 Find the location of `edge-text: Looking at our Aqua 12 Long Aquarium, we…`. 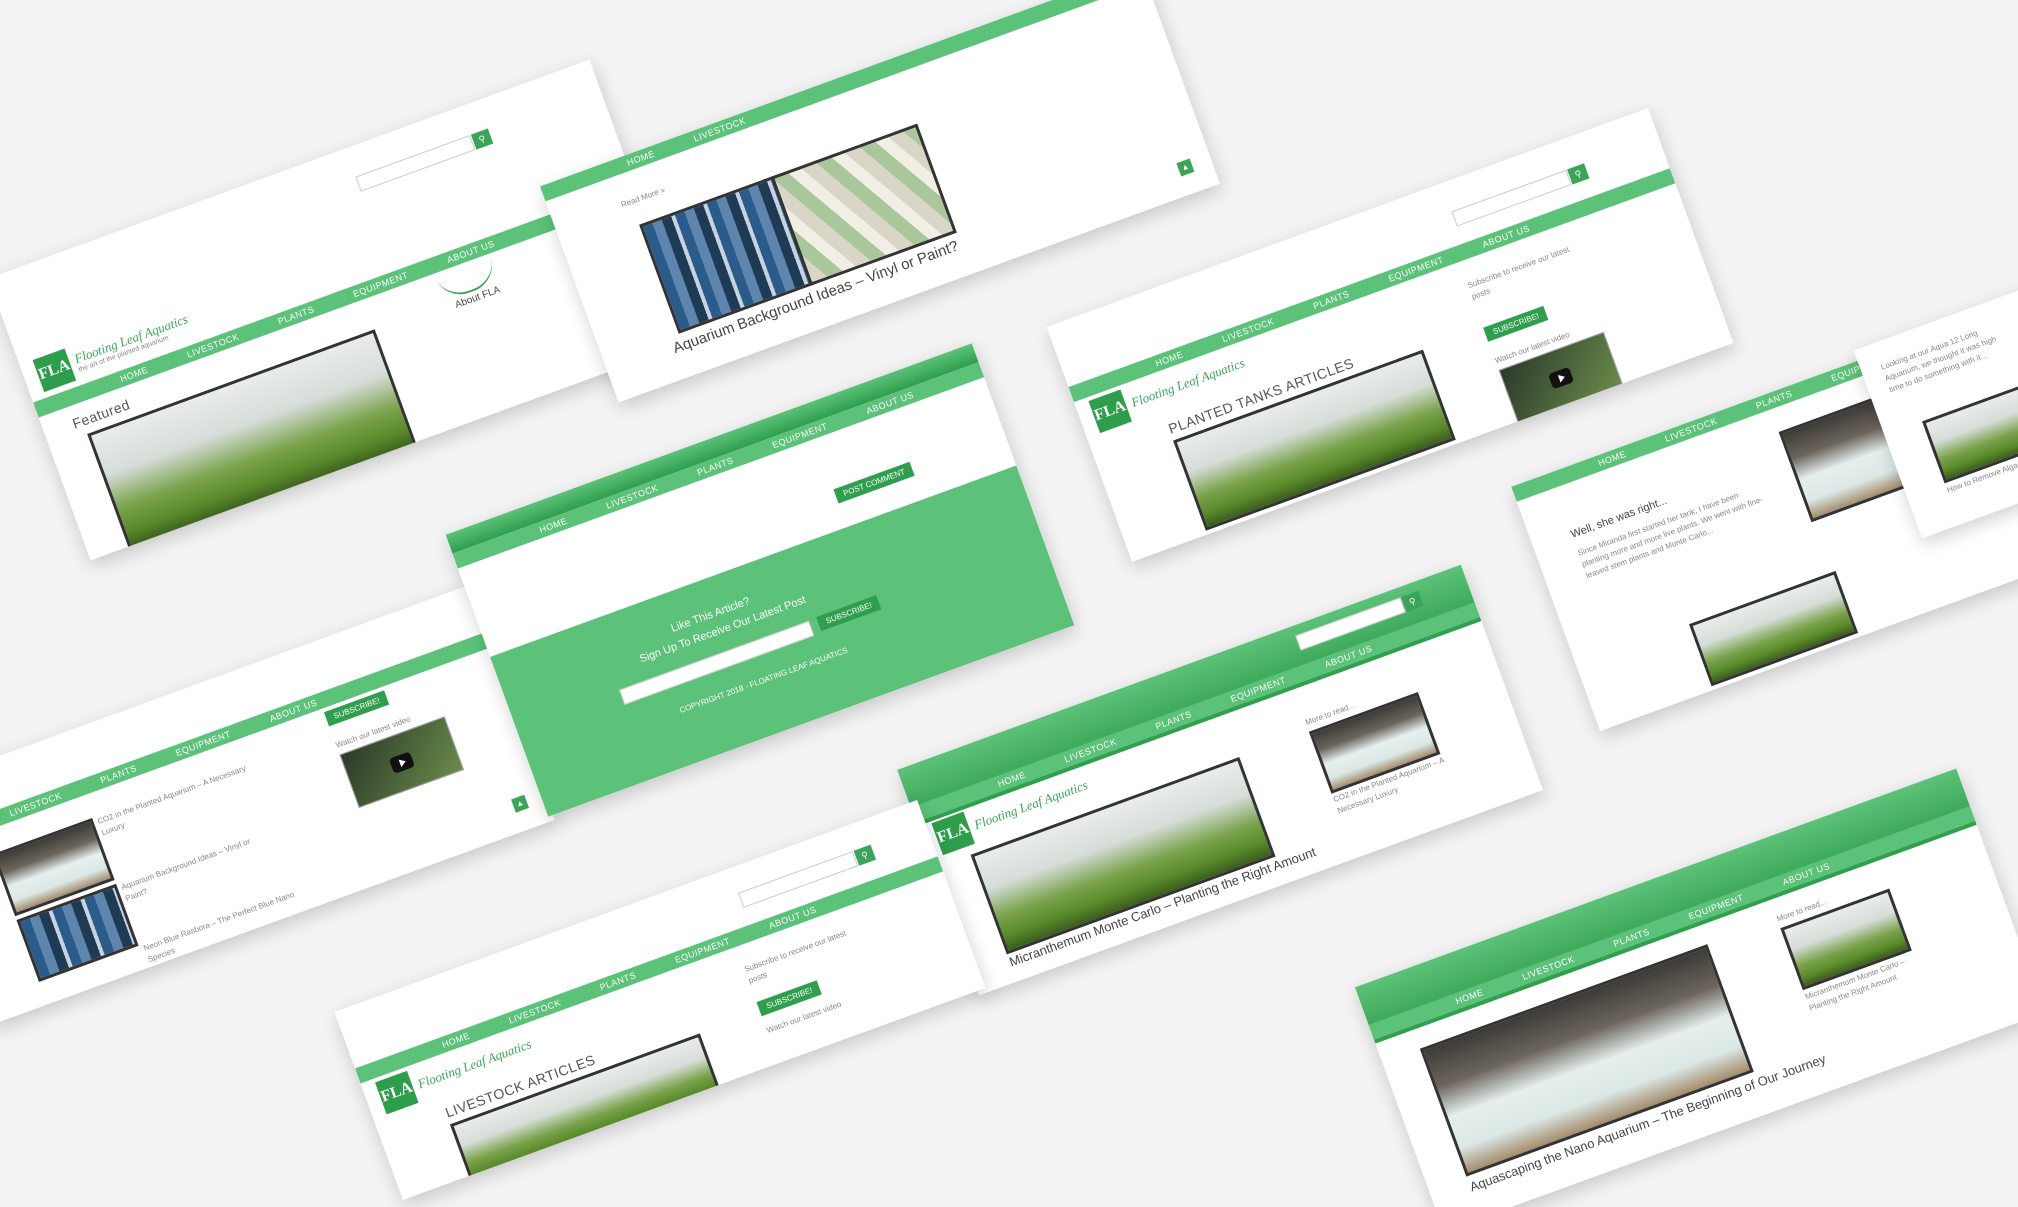

edge-text: Looking at our Aqua 12 Long Aquarium, we… is located at coordinates (1938, 361).